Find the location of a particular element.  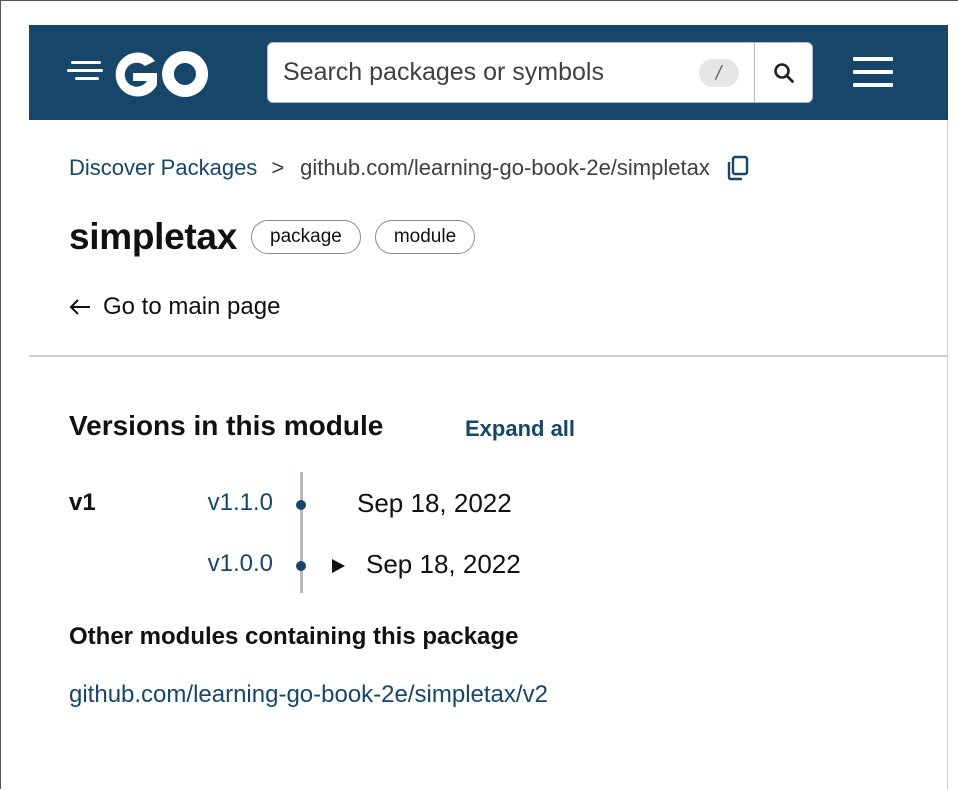

go-to-main-page-label: Go to main page is located at coordinates (192, 306).